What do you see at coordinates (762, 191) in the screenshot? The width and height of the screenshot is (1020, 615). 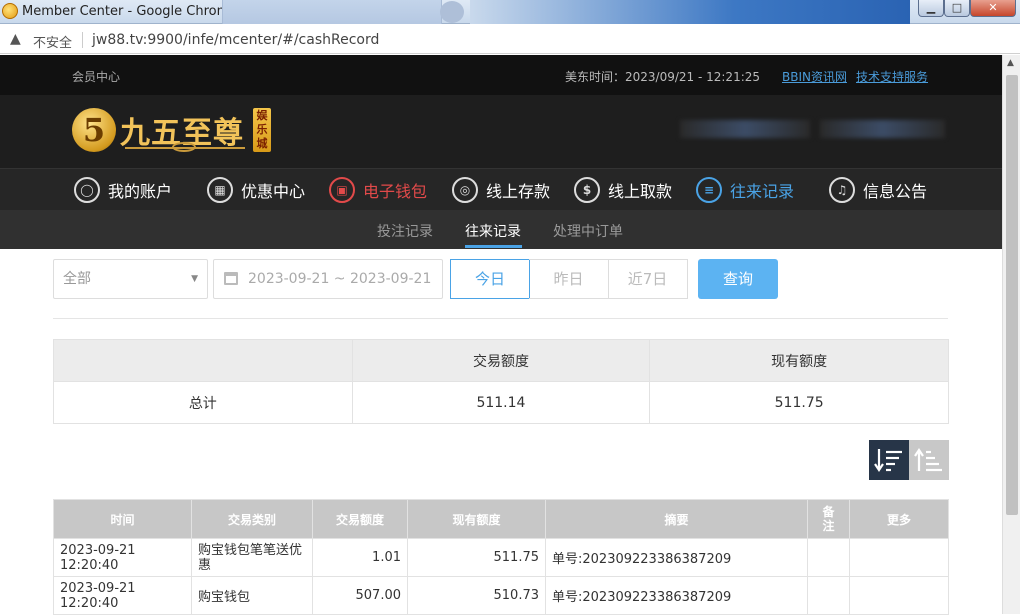 I see `nav-label: 往来记录` at bounding box center [762, 191].